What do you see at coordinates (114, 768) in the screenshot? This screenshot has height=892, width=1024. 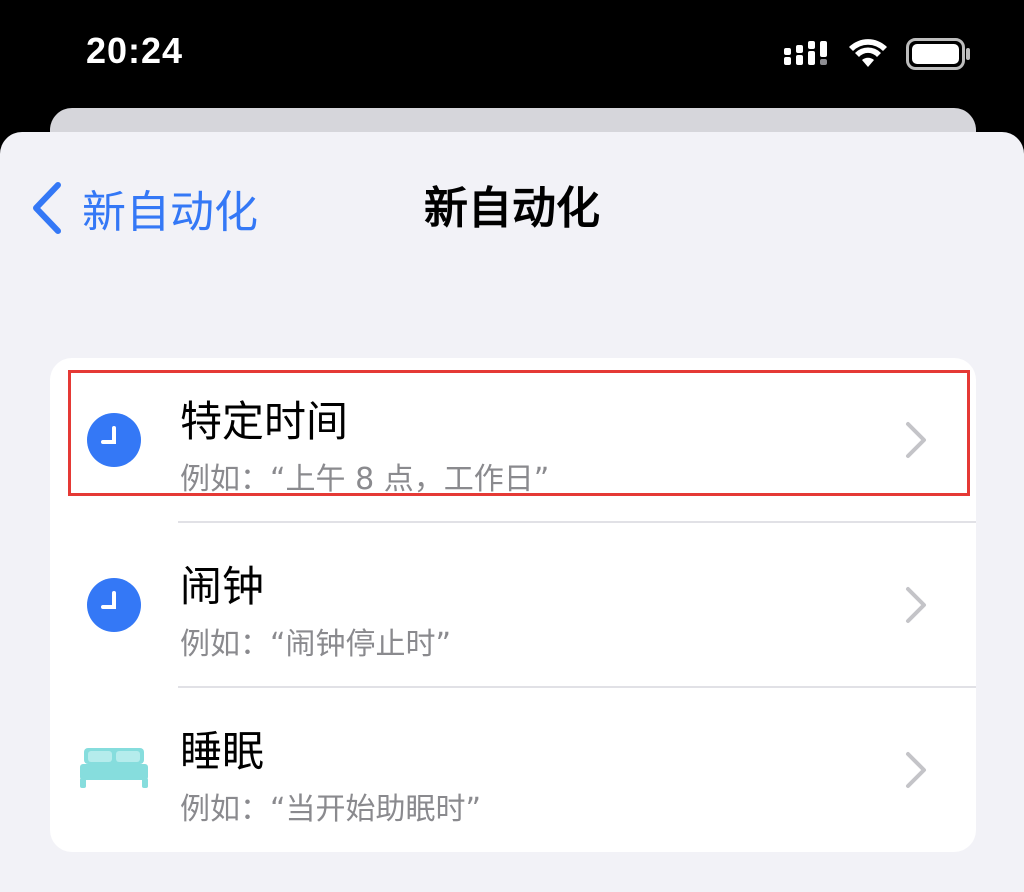 I see `bed-icon` at bounding box center [114, 768].